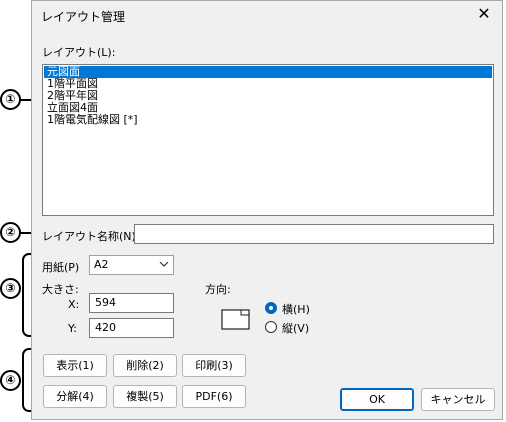 This screenshot has width=506, height=422. What do you see at coordinates (164, 264) in the screenshot?
I see `chevron-down-icon` at bounding box center [164, 264].